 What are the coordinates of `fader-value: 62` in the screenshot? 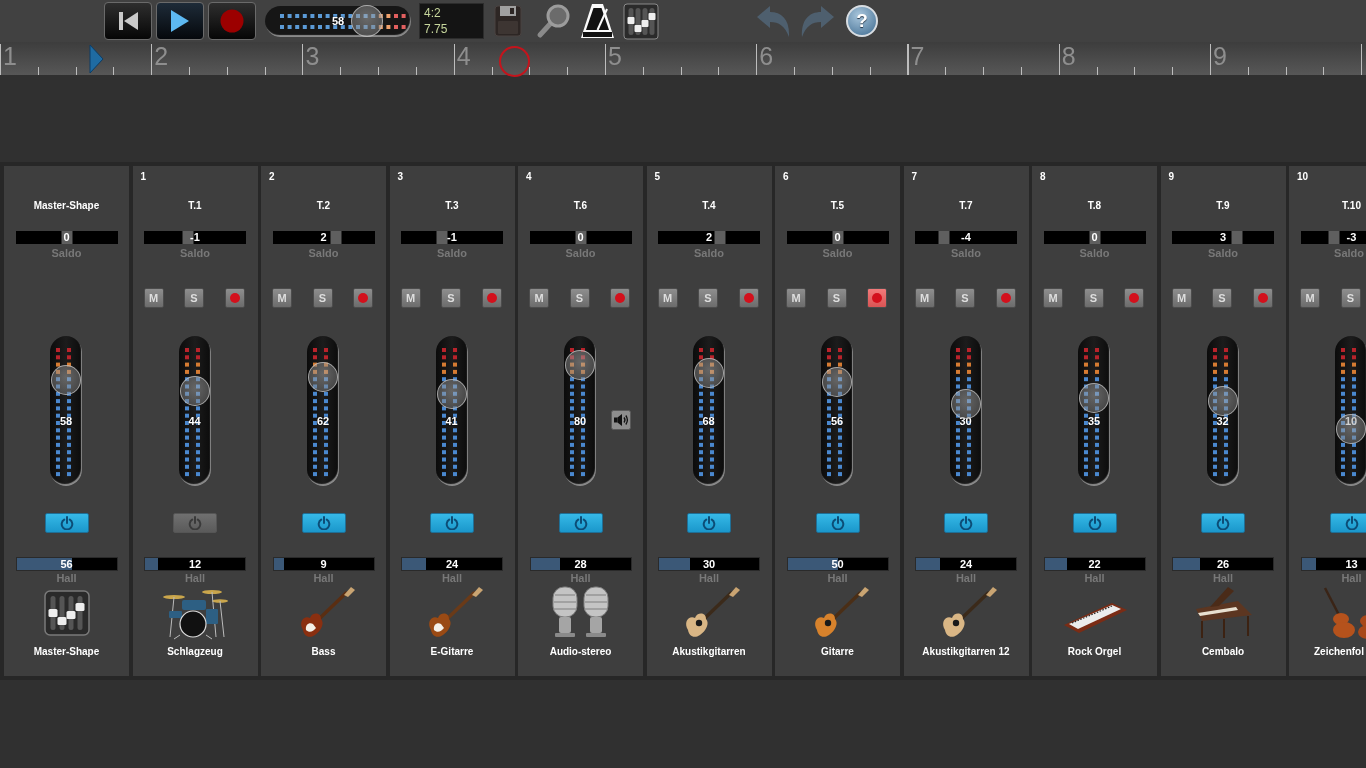 It's located at (323, 421).